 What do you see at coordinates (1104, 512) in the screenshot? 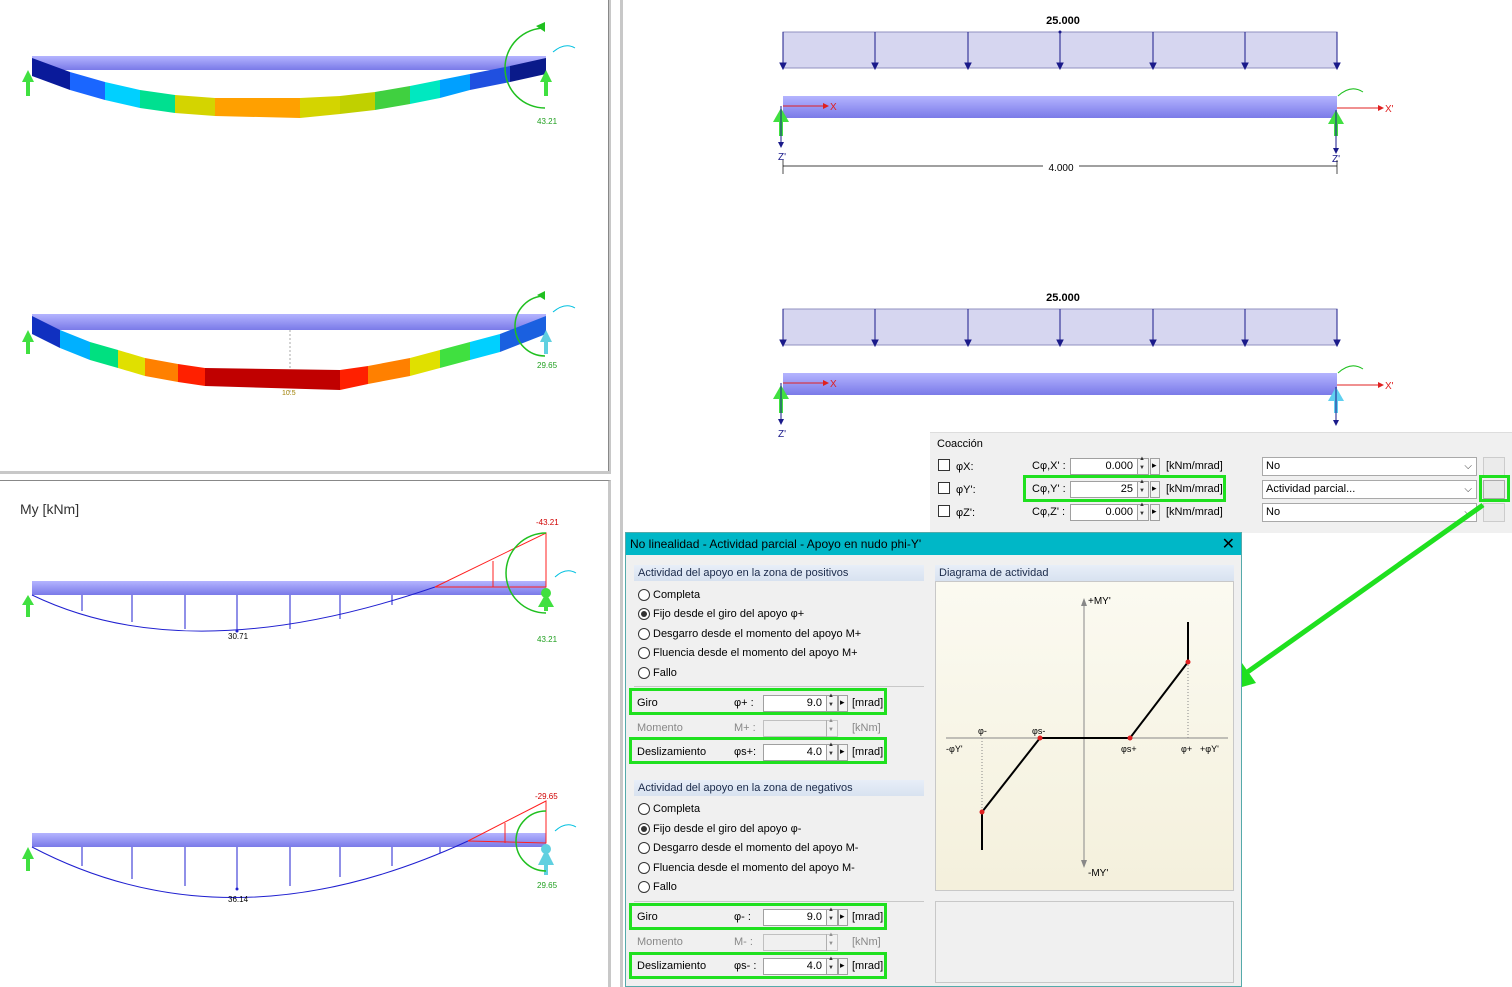
I see `c-phi-z-input: 0.000` at bounding box center [1104, 512].